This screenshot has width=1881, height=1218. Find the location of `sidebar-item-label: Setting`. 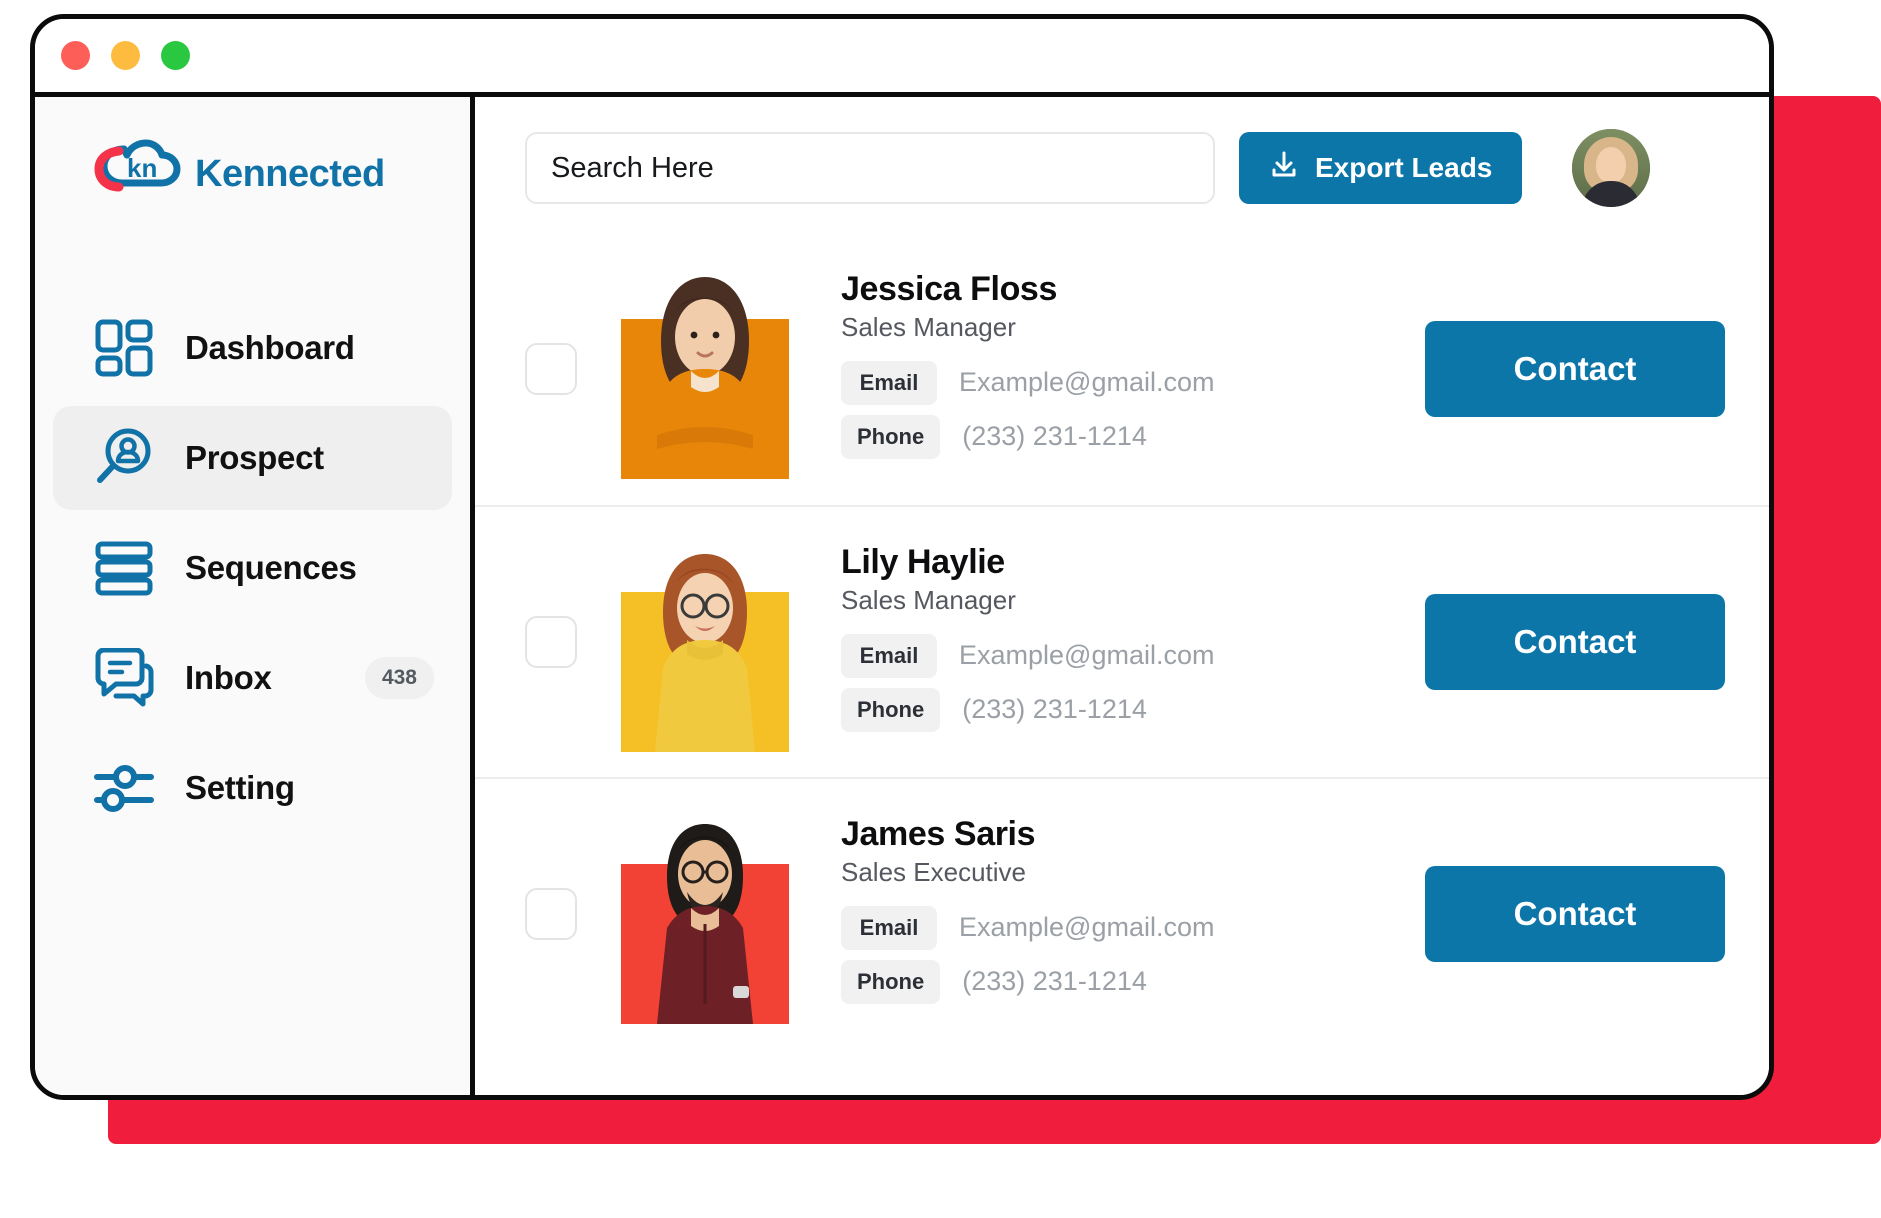

sidebar-item-label: Setting is located at coordinates (240, 787).